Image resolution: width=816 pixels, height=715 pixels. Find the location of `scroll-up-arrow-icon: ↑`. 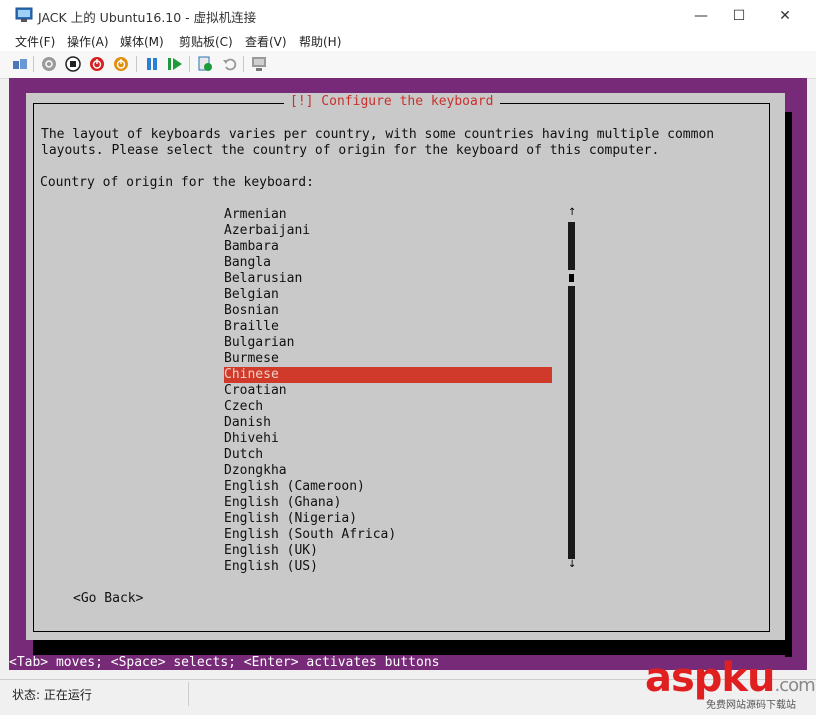

scroll-up-arrow-icon: ↑ is located at coordinates (572, 212).